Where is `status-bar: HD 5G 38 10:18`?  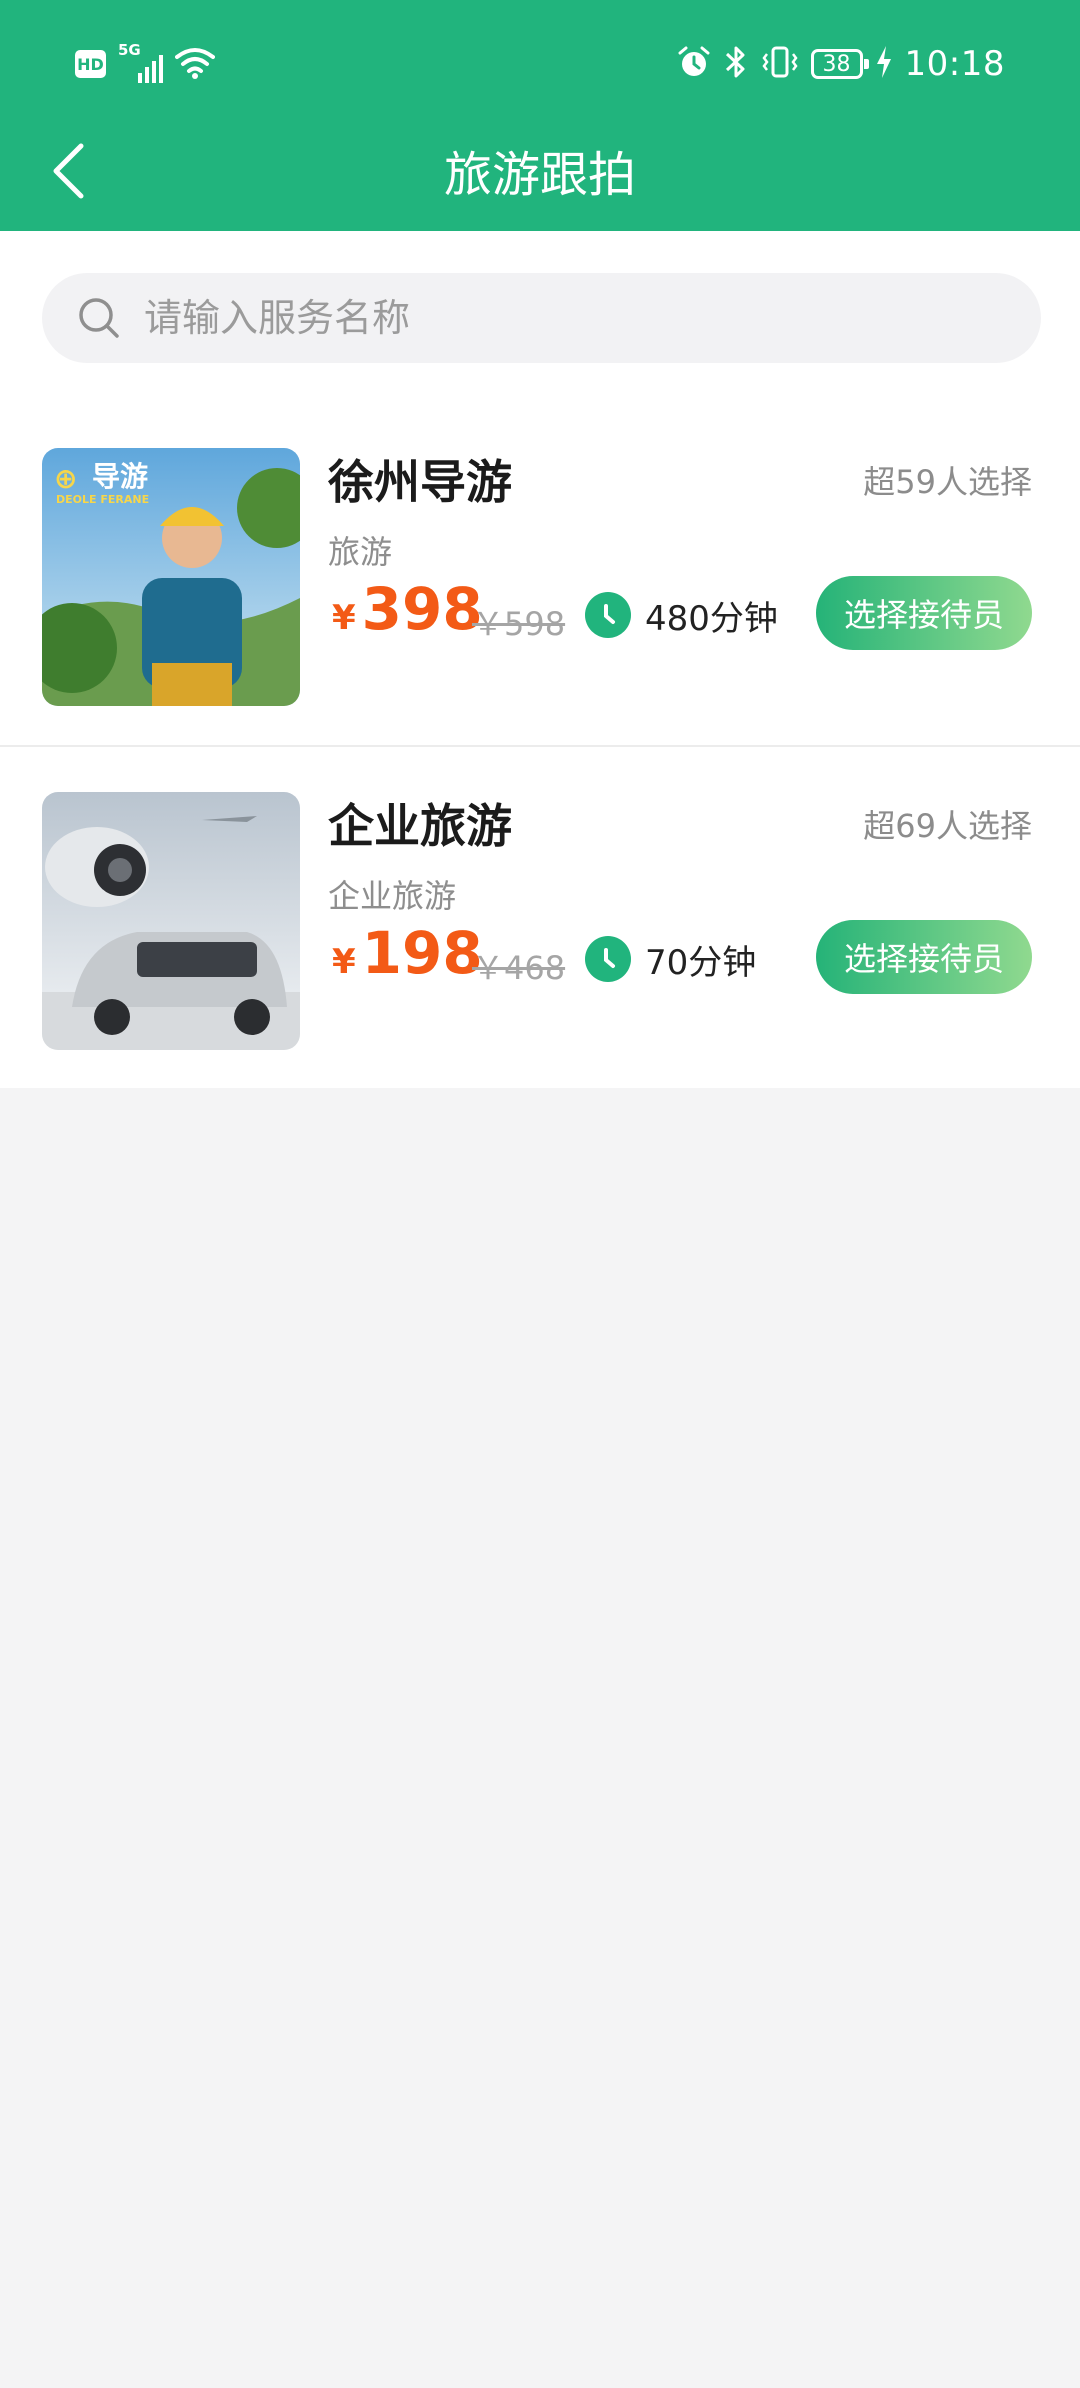 status-bar: HD 5G 38 10:18 is located at coordinates (540, 65).